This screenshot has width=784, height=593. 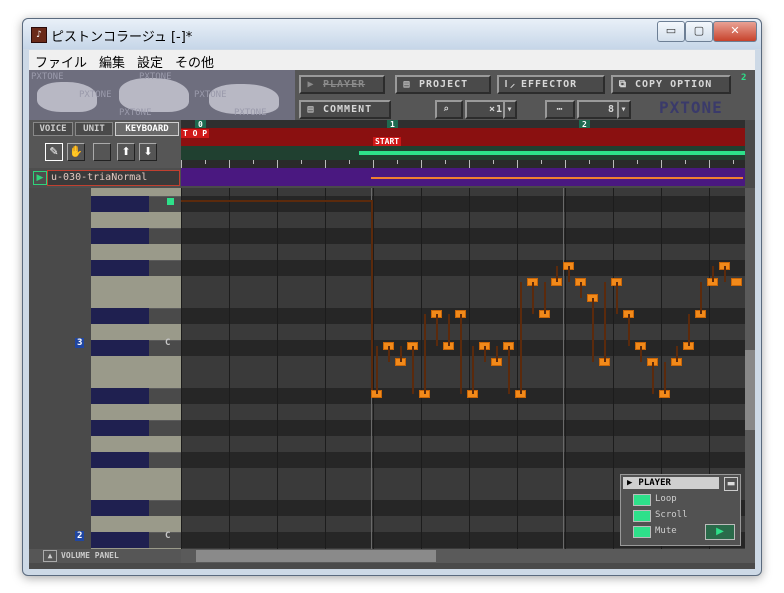 I want to click on comment-button: ▤ COMMENT, so click(x=345, y=109).